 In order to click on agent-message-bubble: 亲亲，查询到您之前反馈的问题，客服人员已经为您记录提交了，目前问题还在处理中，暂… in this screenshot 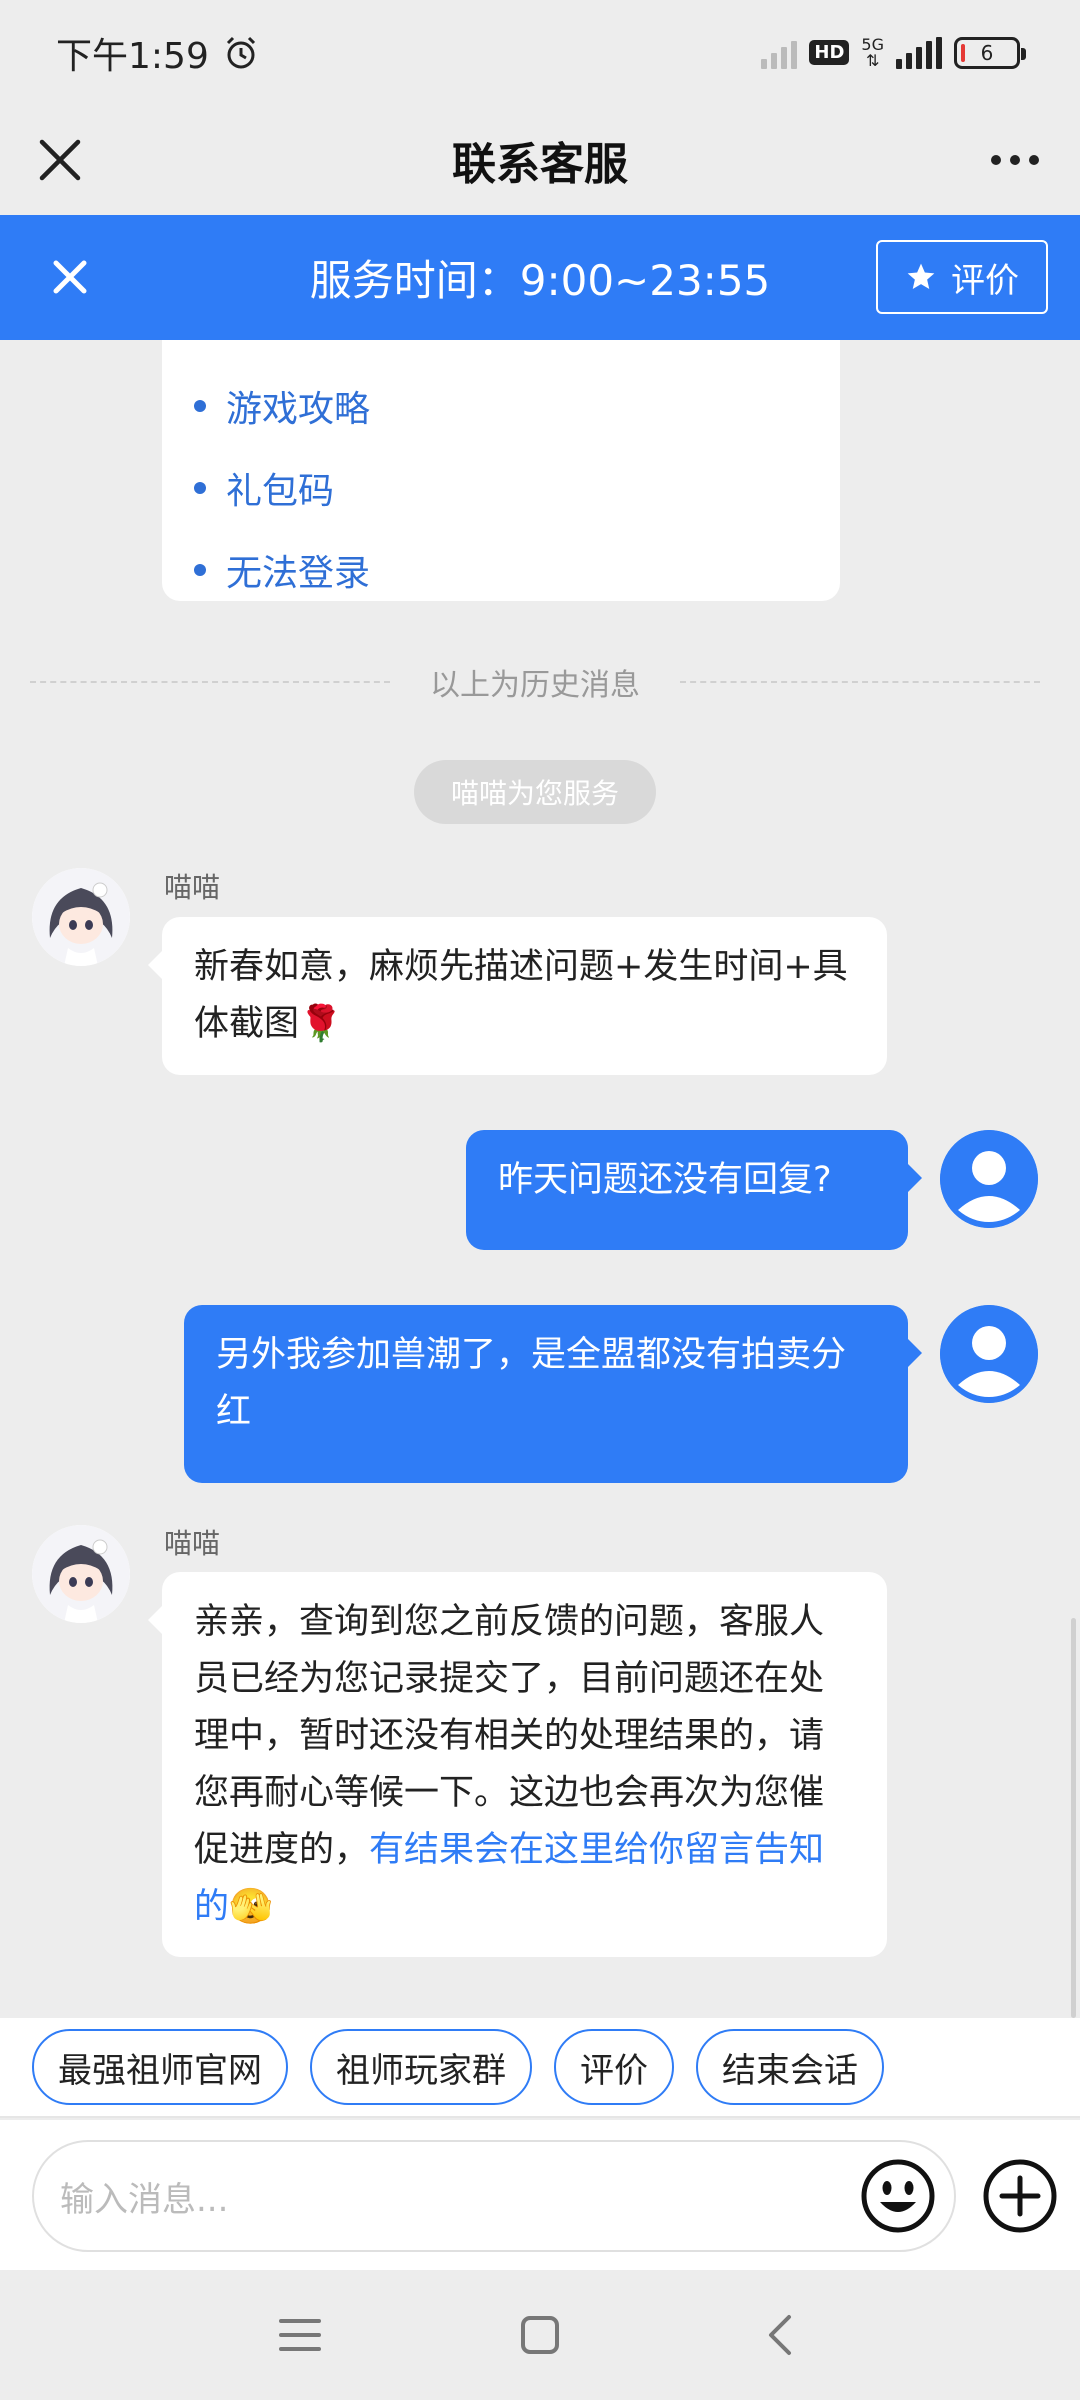, I will do `click(517, 1764)`.